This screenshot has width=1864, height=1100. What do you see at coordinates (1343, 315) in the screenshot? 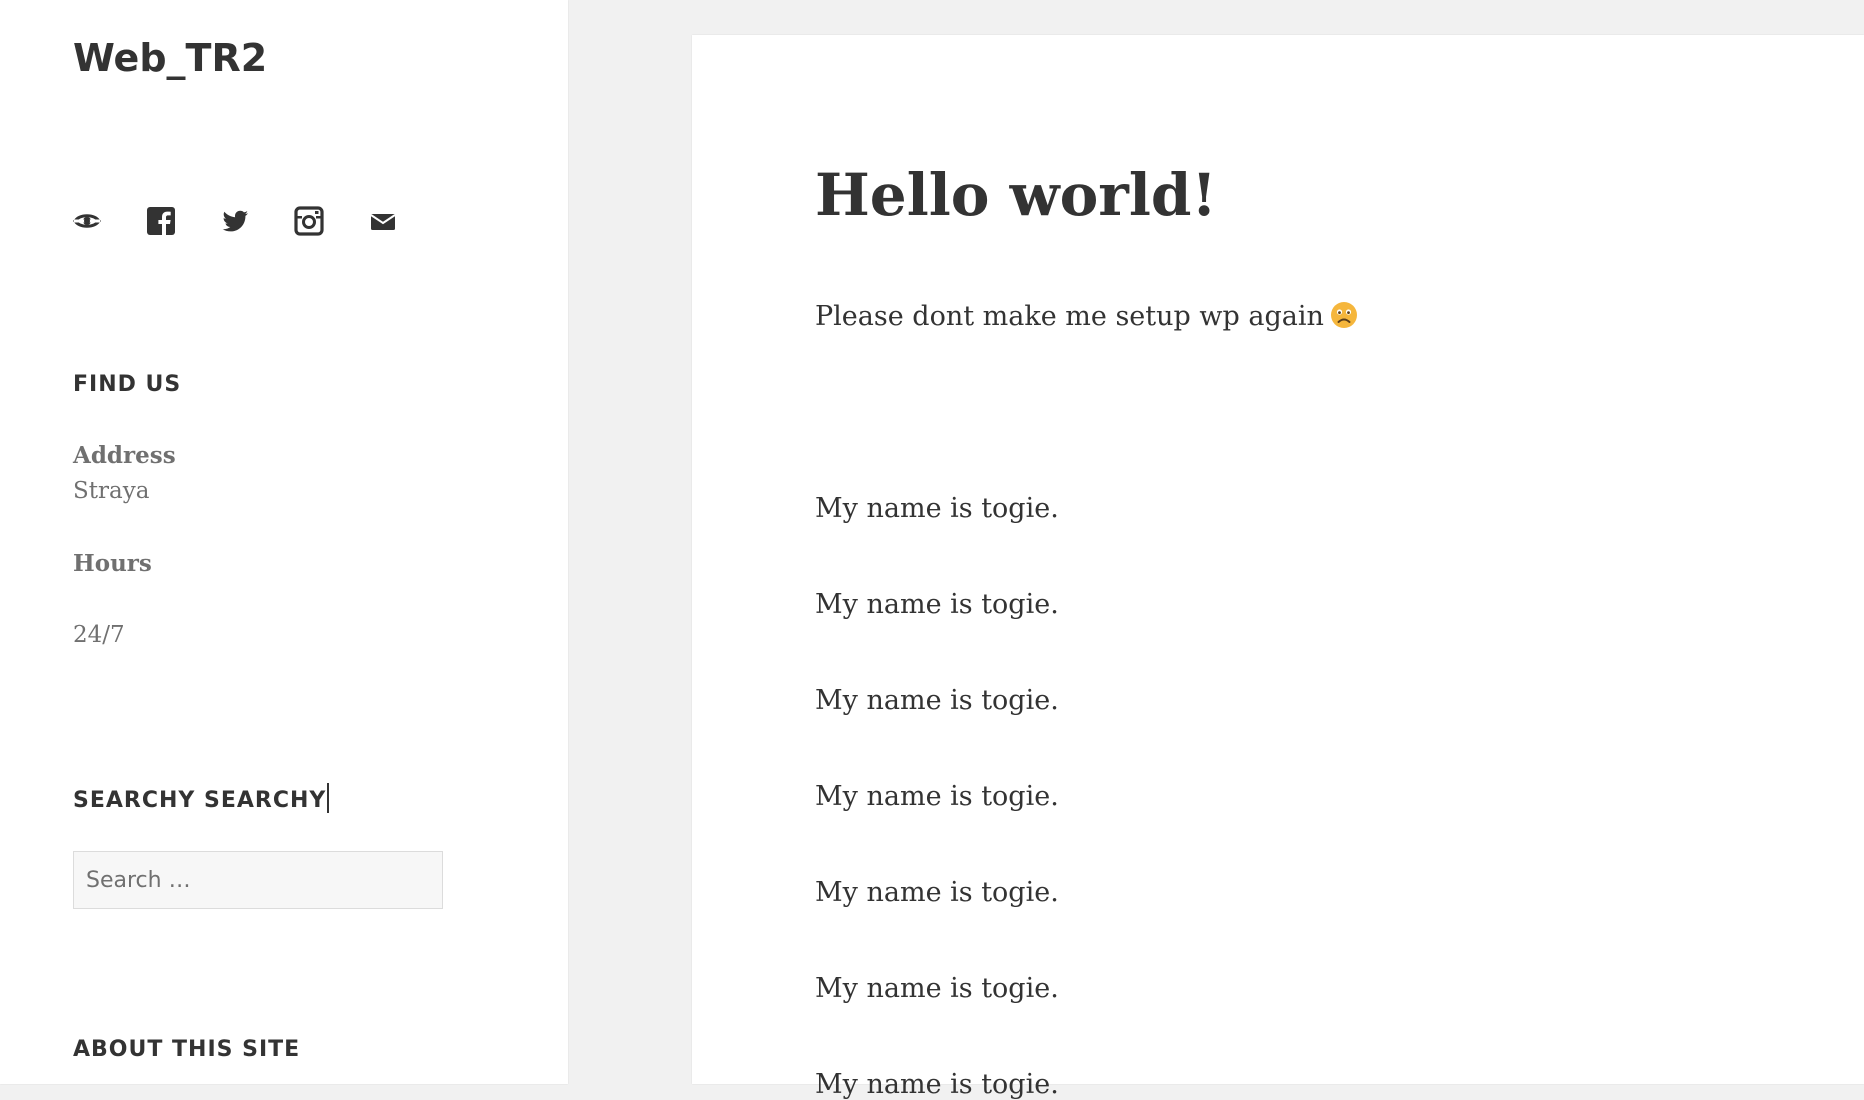
I see `sad-face-emoji` at bounding box center [1343, 315].